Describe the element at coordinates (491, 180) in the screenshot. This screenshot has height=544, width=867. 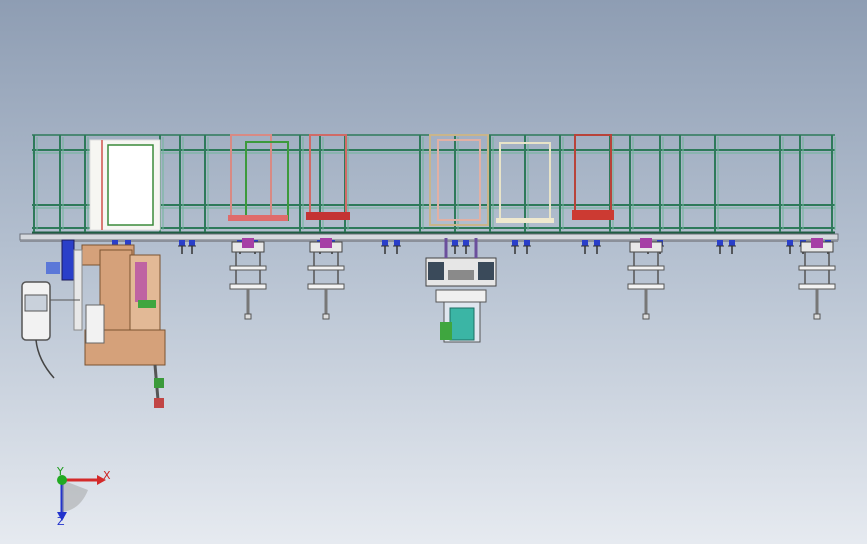
I see `press-frame` at that location.